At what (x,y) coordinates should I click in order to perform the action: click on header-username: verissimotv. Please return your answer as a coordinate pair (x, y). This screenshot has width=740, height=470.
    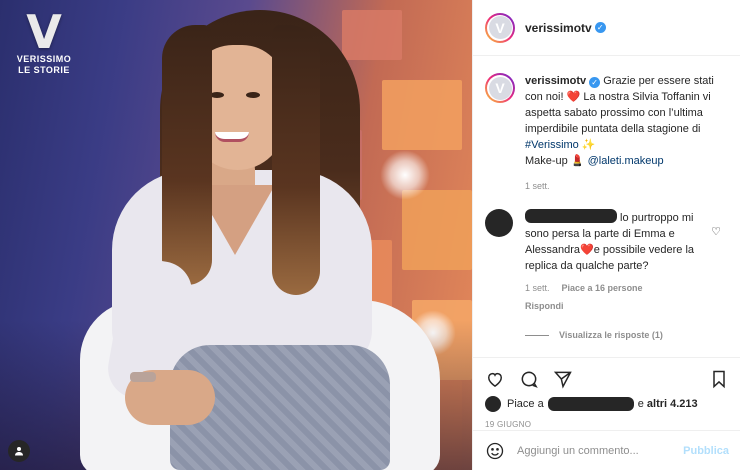
    Looking at the image, I should click on (558, 28).